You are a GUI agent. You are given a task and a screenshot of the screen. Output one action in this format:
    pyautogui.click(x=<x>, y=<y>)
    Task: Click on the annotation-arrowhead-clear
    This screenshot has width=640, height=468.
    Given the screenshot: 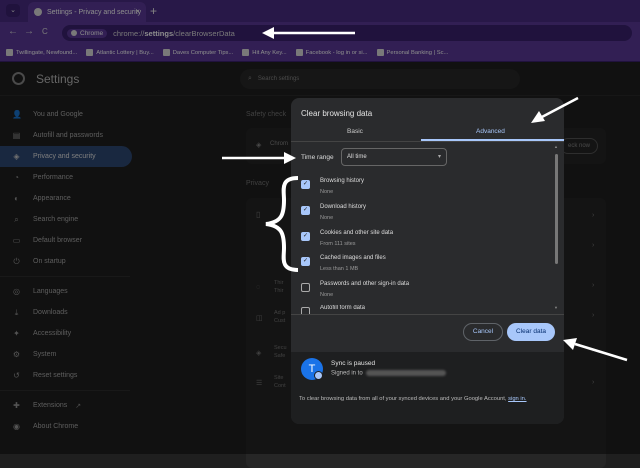 What is the action you would take?
    pyautogui.click(x=570, y=344)
    